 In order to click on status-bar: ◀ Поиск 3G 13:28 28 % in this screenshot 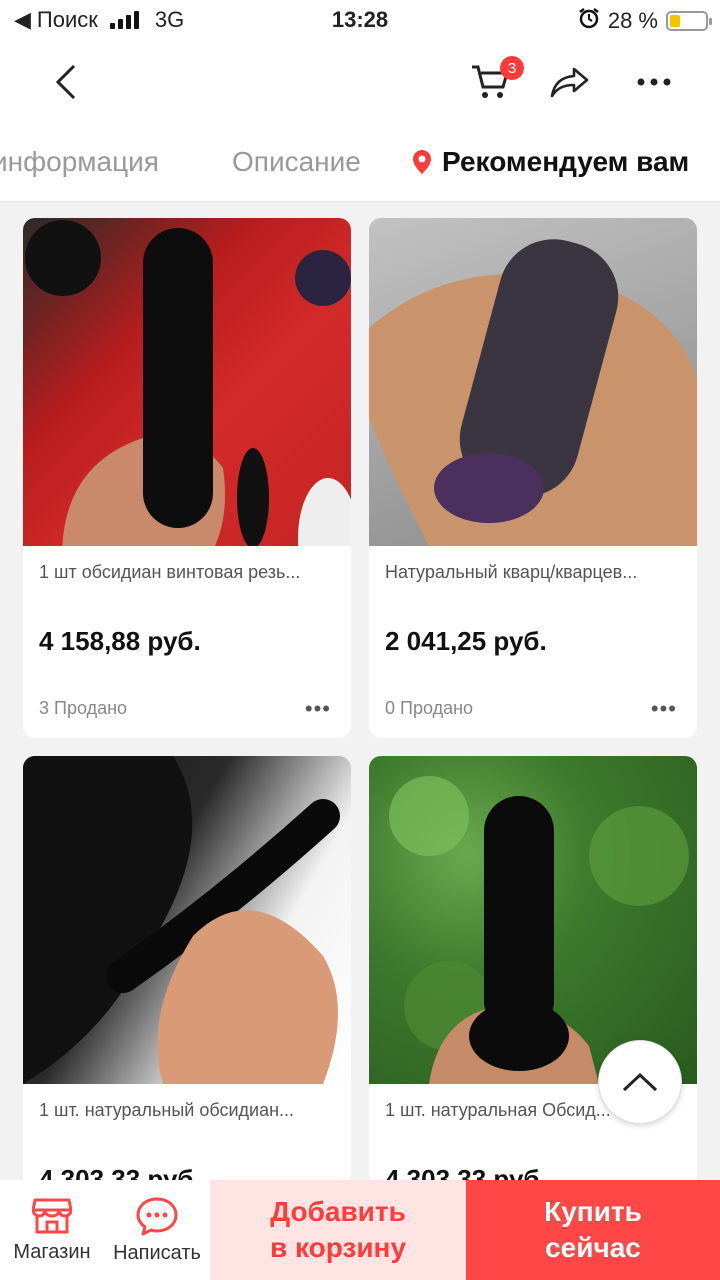, I will do `click(360, 20)`.